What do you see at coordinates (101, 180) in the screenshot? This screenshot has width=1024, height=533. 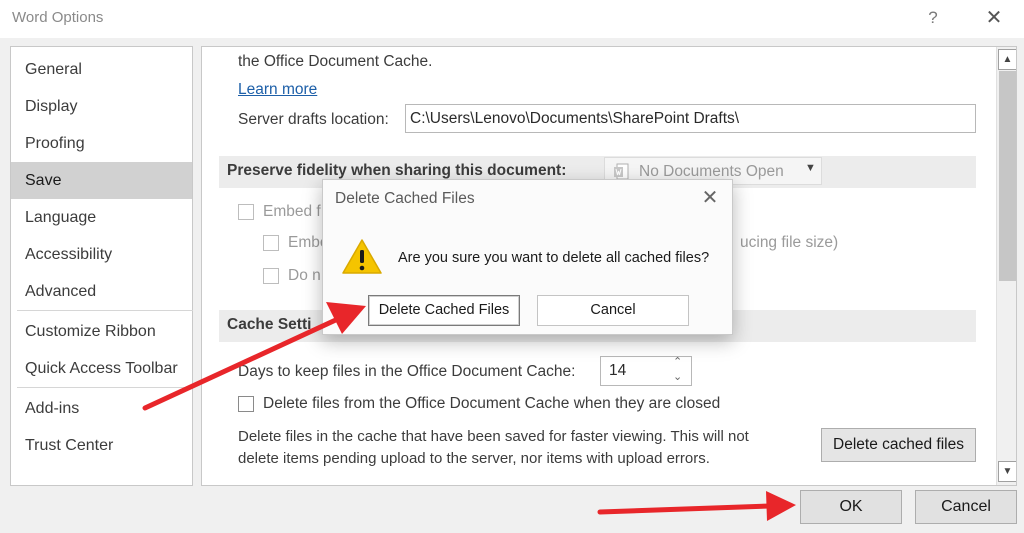 I see `sidebar-item-save: Save` at bounding box center [101, 180].